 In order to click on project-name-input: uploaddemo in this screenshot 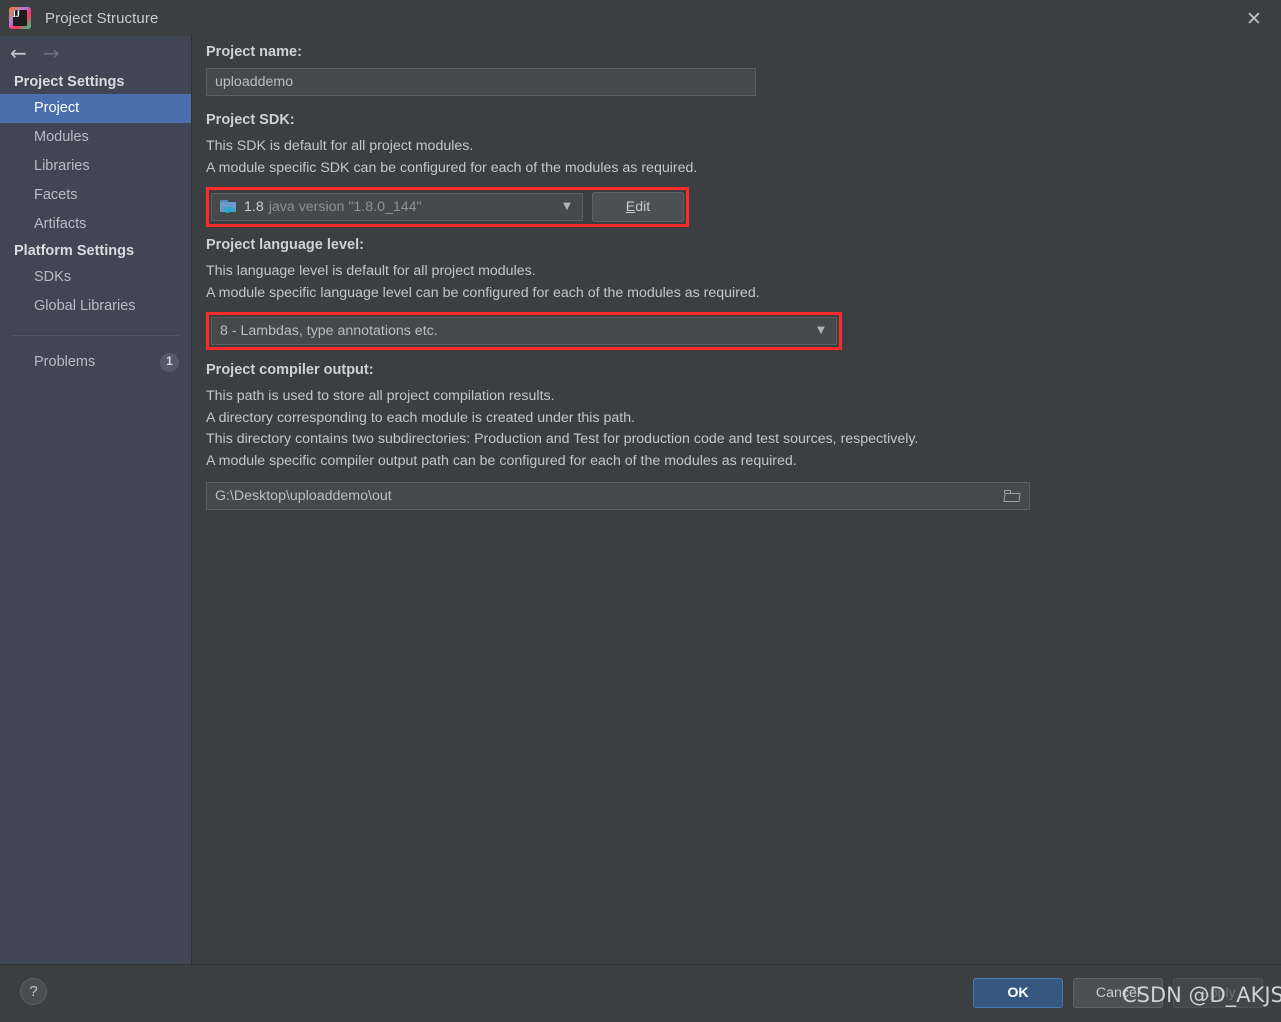, I will do `click(481, 82)`.